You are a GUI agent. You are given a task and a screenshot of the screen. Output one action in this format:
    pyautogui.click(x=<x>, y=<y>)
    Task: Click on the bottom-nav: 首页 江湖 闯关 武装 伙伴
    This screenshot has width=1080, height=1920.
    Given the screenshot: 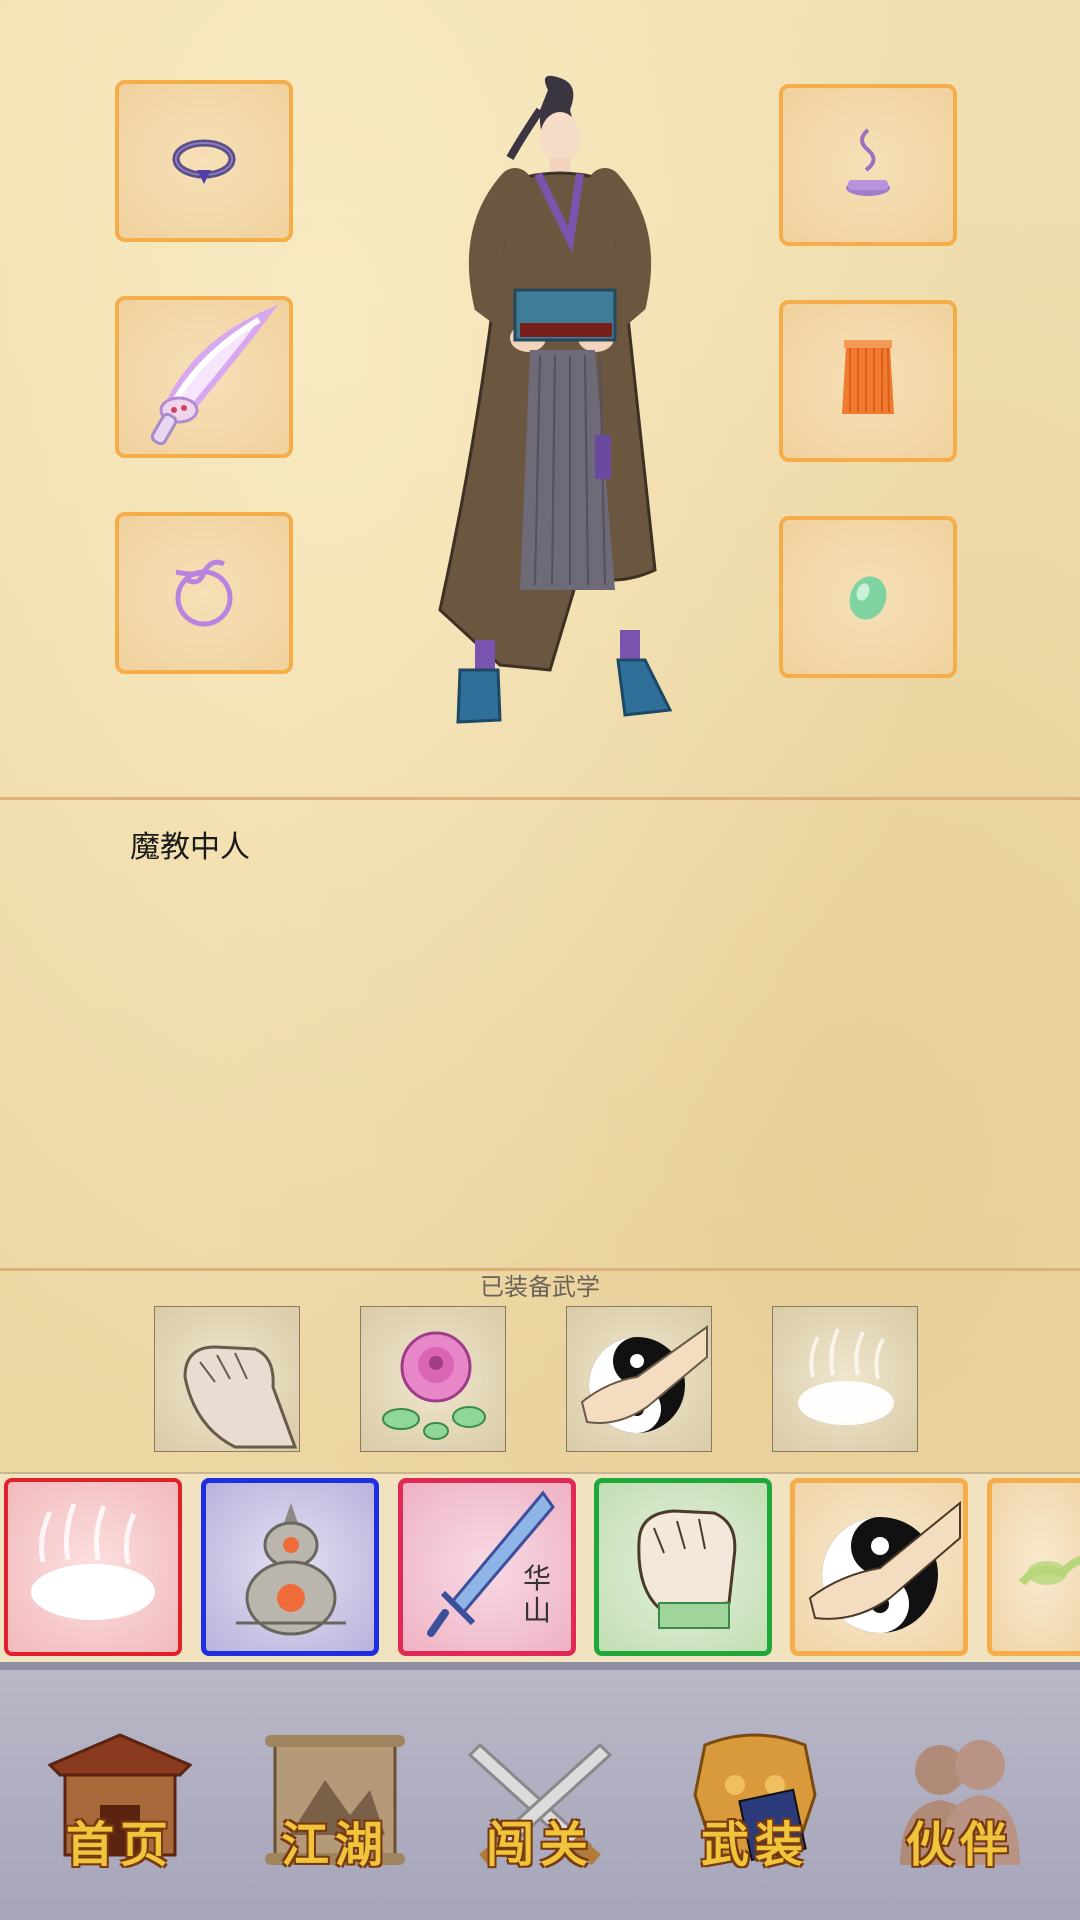 What is the action you would take?
    pyautogui.click(x=540, y=1791)
    